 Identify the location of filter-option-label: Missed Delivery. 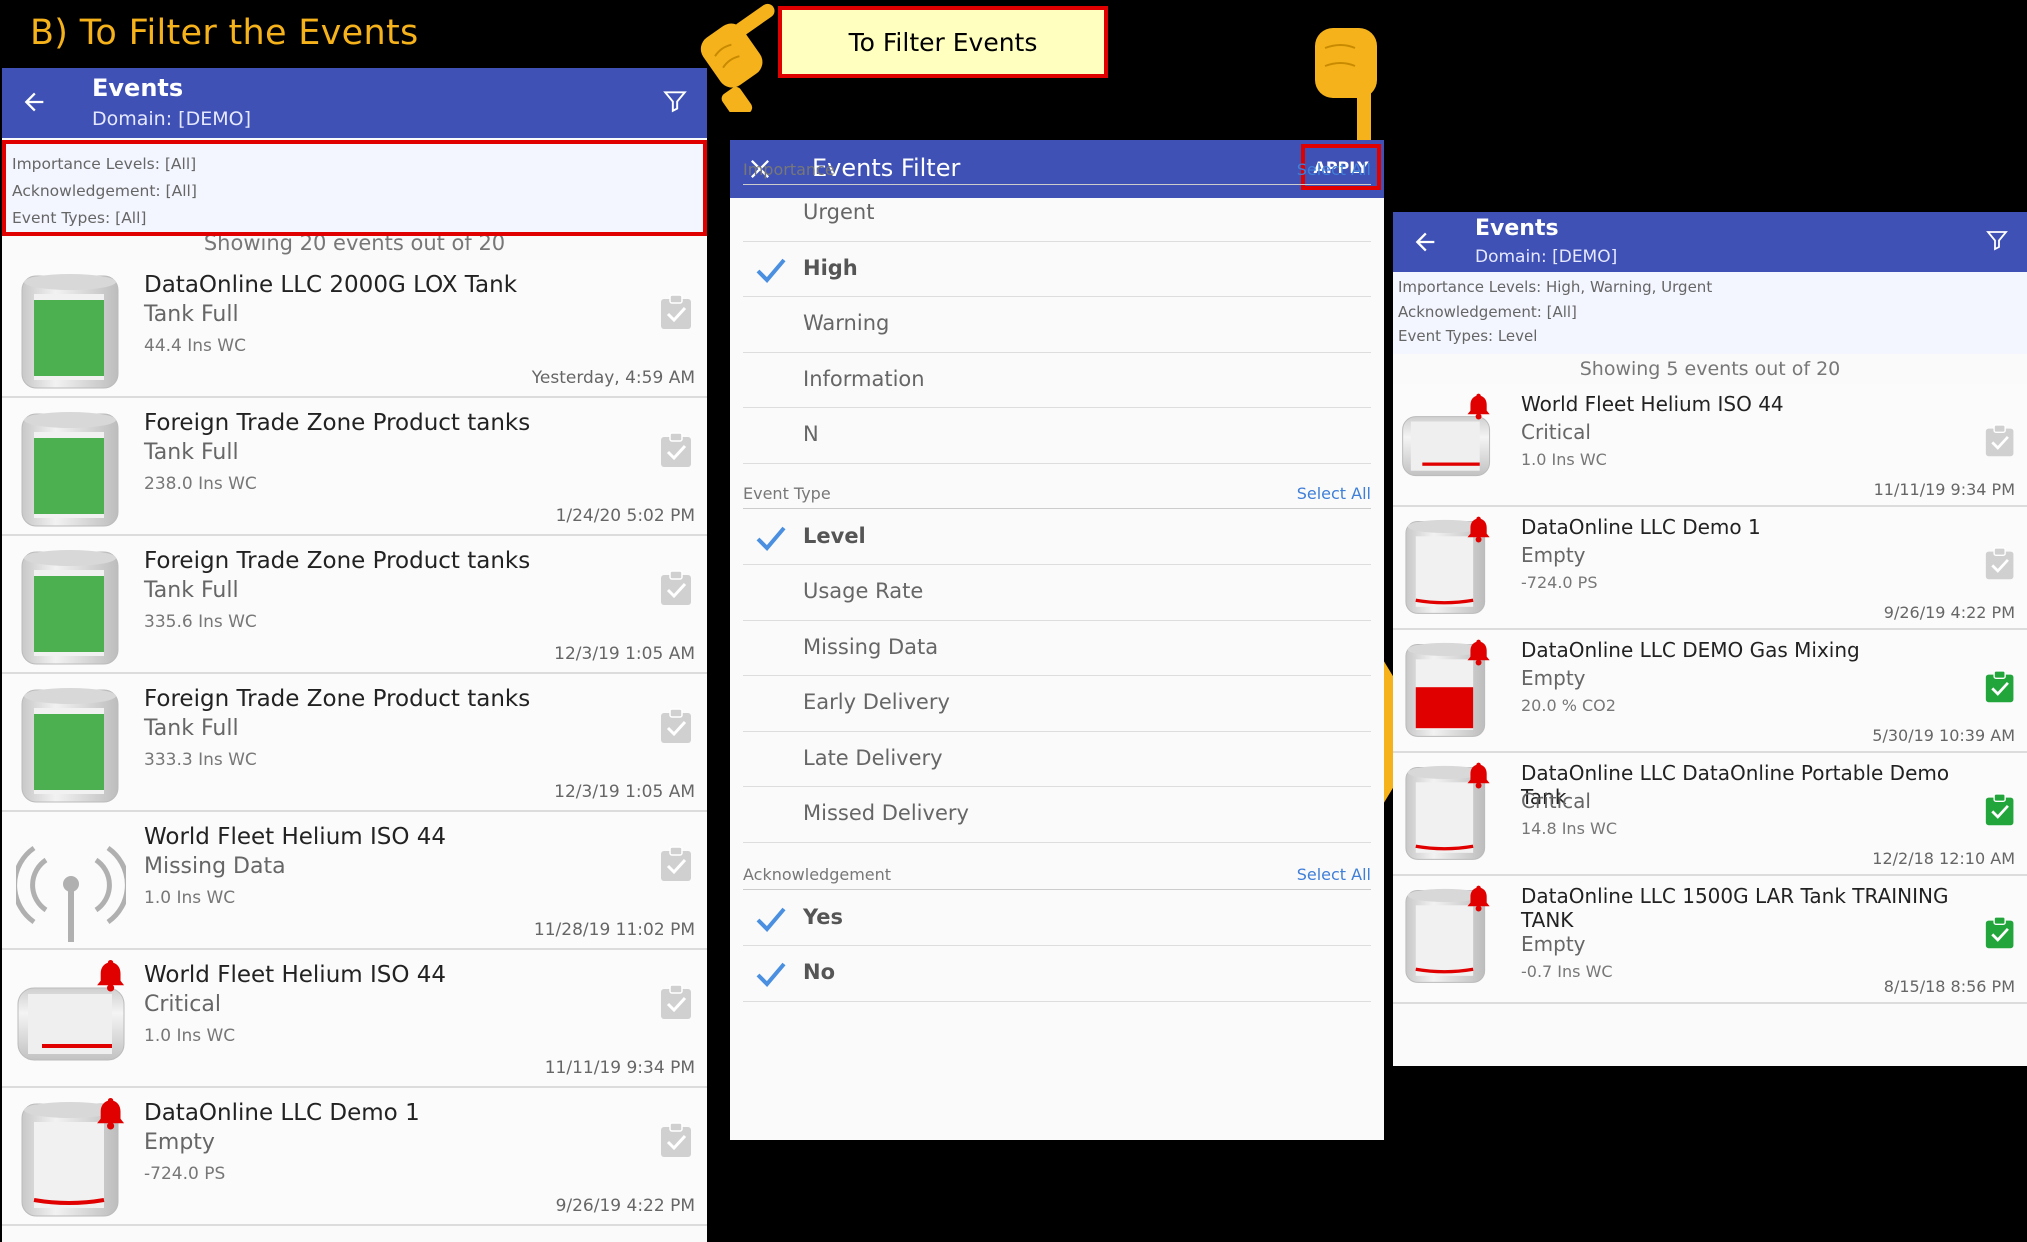
(886, 813).